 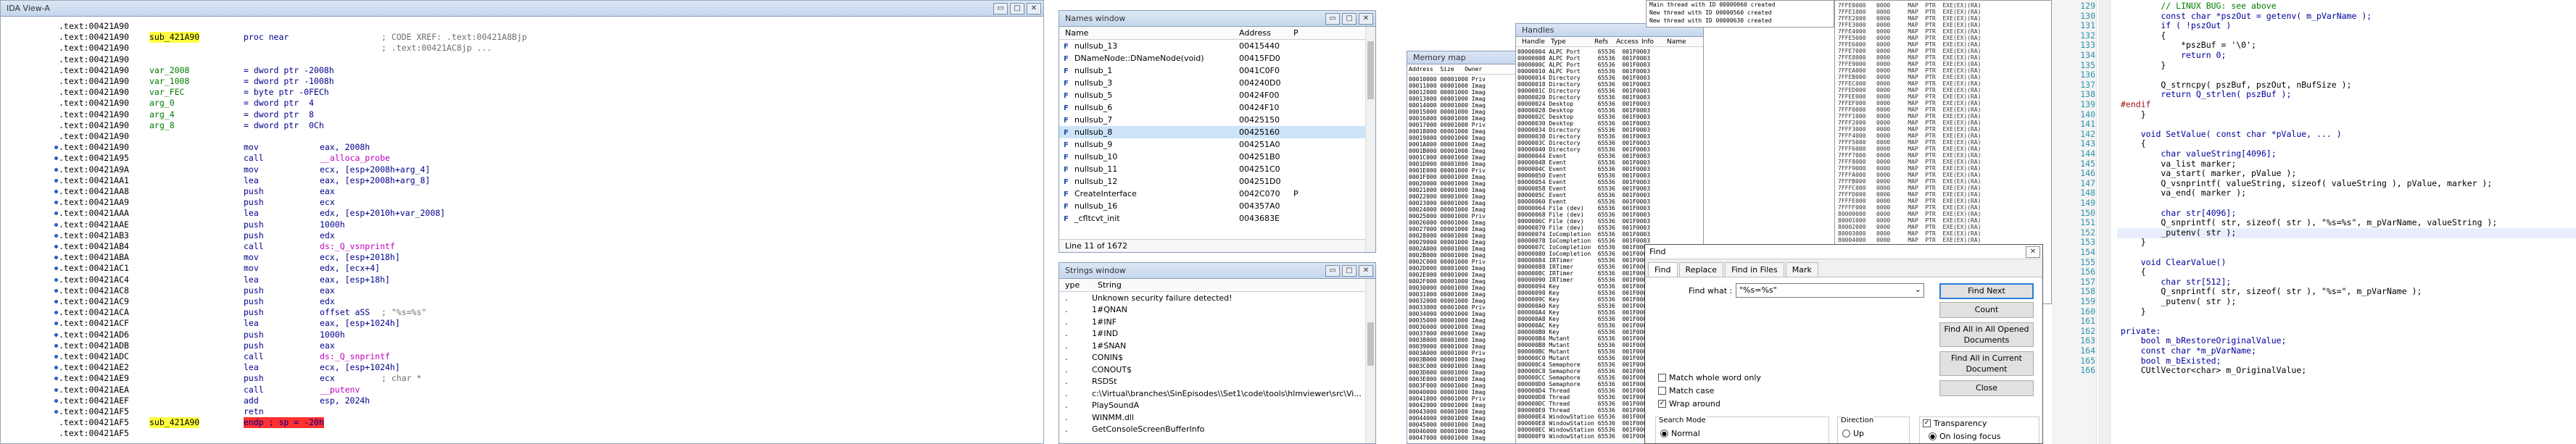 What do you see at coordinates (2189, 46) in the screenshot?
I see `code-line: *pszBuf = '\0';` at bounding box center [2189, 46].